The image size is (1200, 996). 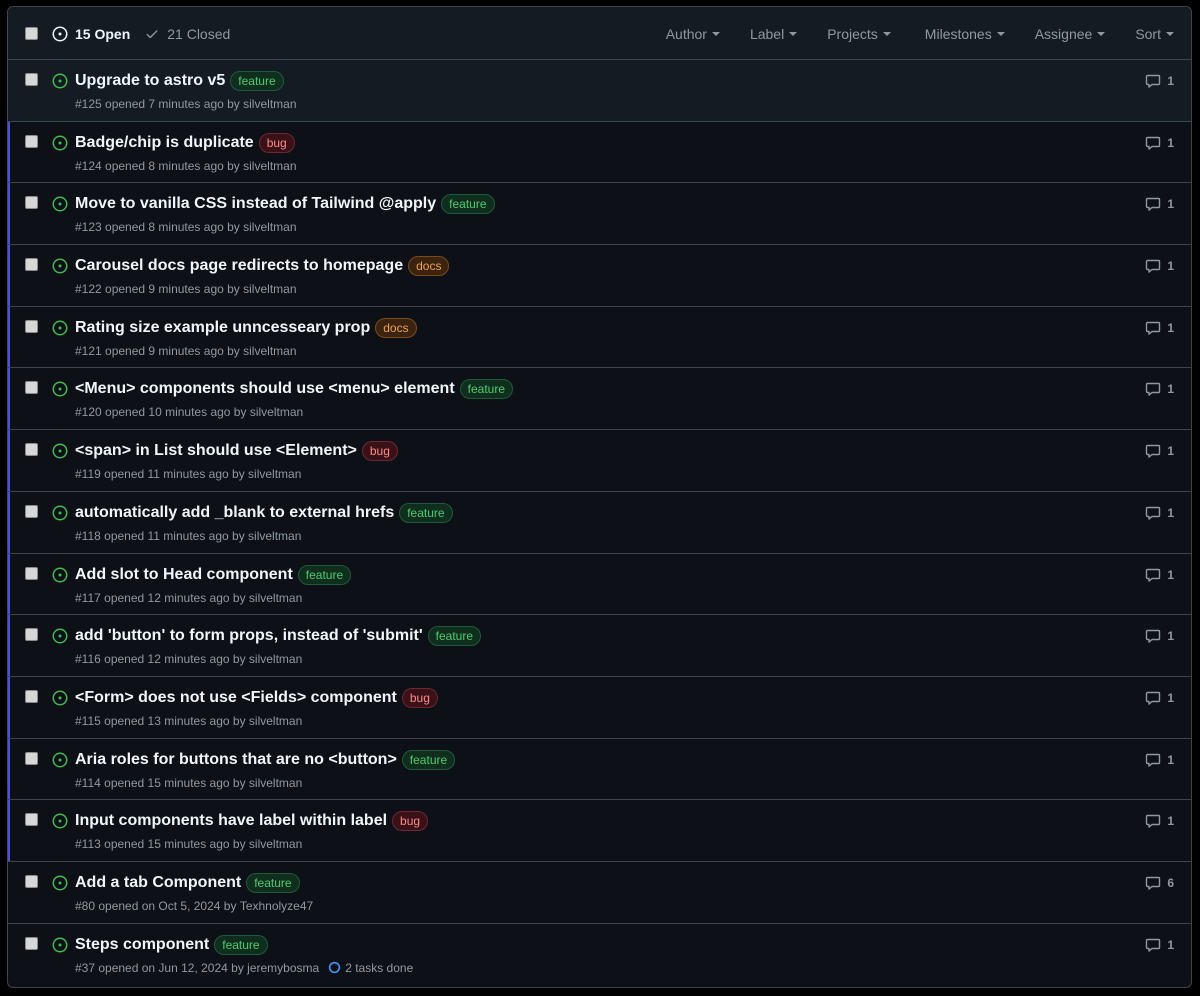 I want to click on label-filter: Label, so click(x=774, y=34).